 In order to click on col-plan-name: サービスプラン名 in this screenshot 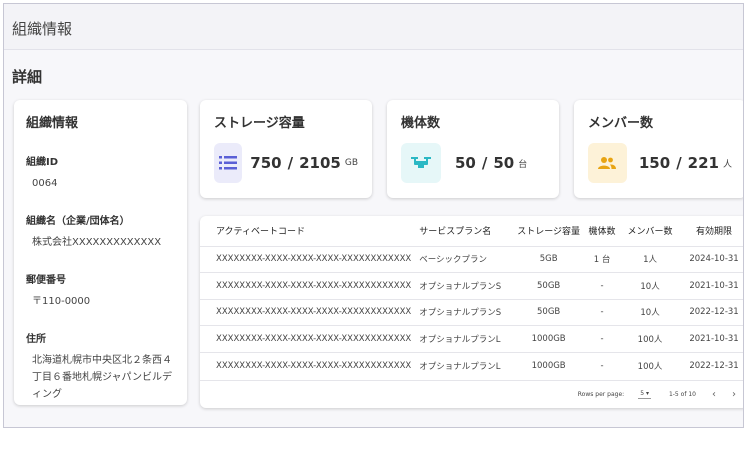, I will do `click(464, 231)`.